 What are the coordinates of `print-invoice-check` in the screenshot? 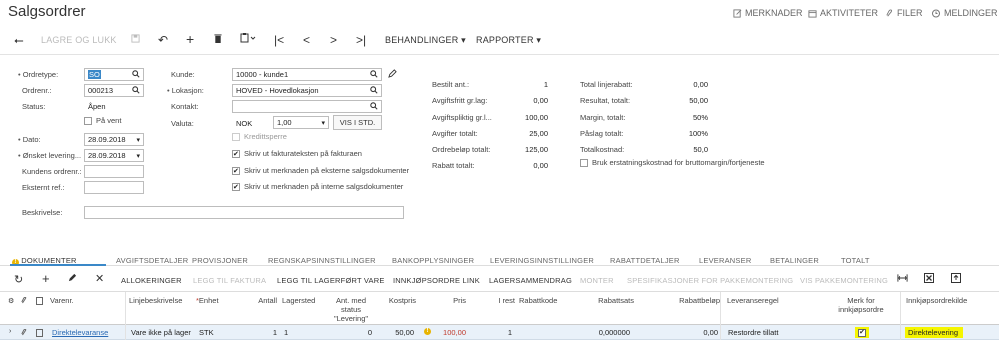 It's located at (236, 153).